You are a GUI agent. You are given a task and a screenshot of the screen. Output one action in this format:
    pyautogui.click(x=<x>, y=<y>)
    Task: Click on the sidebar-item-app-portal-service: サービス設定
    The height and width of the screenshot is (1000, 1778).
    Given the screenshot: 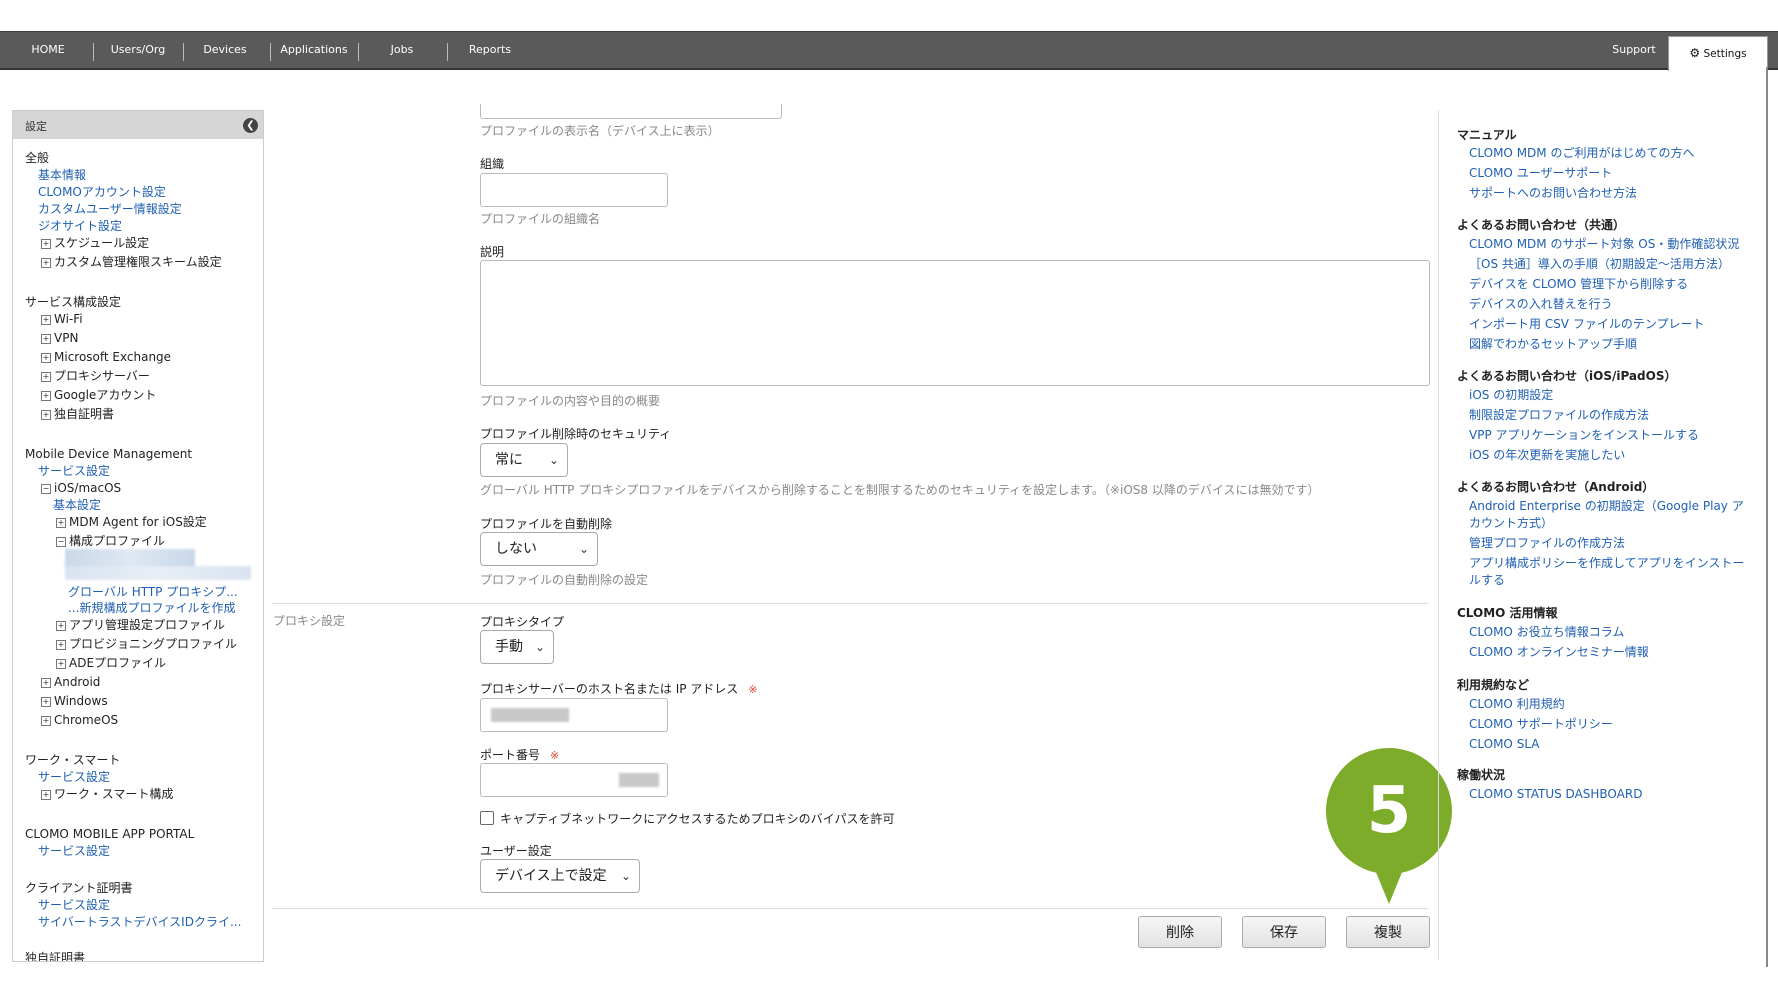 What is the action you would take?
    pyautogui.click(x=74, y=851)
    